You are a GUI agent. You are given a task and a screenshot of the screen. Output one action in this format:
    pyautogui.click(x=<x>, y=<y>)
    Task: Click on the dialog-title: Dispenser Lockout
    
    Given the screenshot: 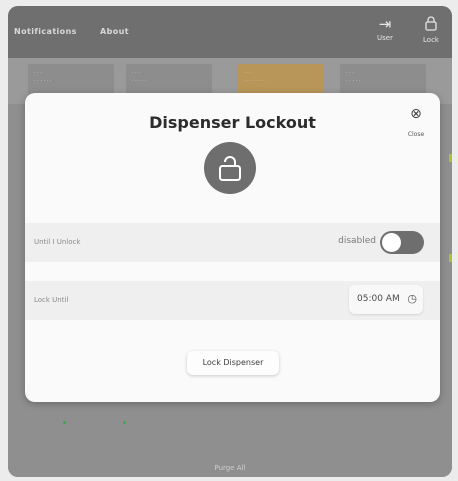 What is the action you would take?
    pyautogui.click(x=232, y=122)
    